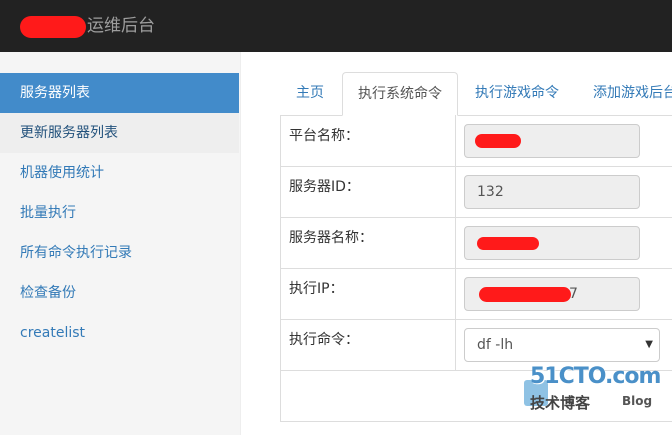 The height and width of the screenshot is (435, 672). What do you see at coordinates (121, 26) in the screenshot?
I see `brand-title: 运维后台` at bounding box center [121, 26].